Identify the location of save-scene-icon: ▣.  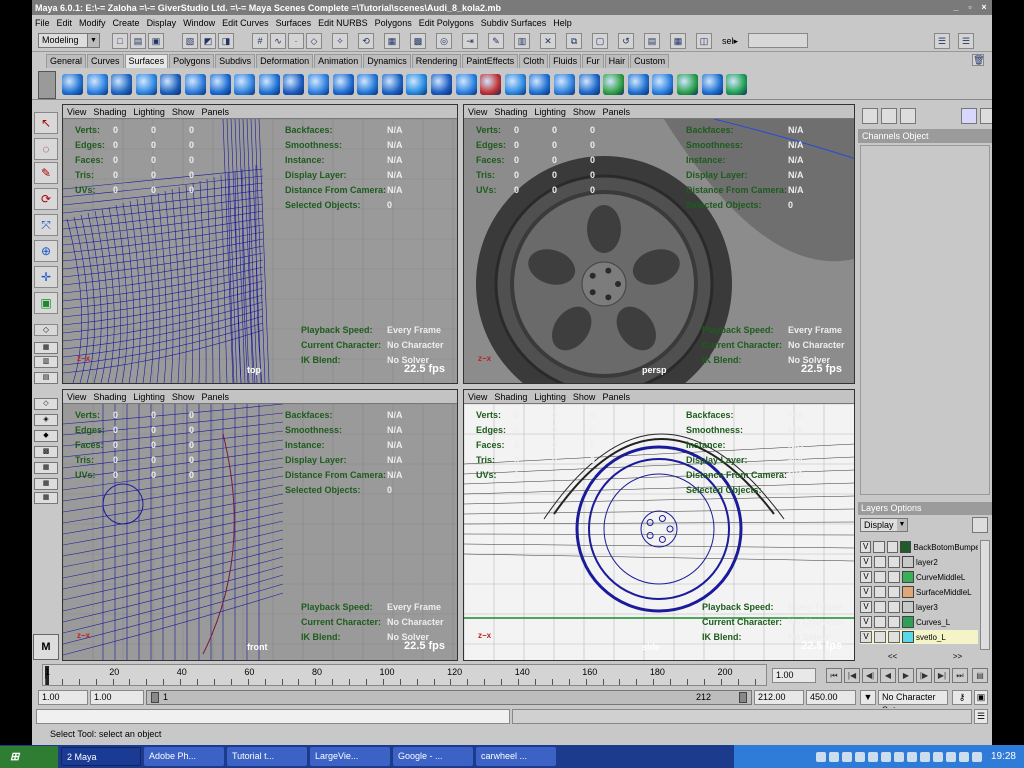
(156, 41).